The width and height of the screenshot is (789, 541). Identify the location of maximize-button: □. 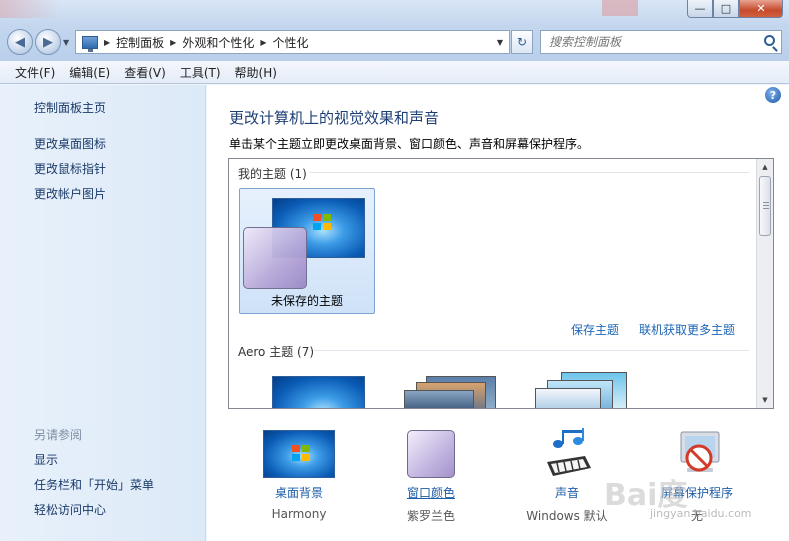
(726, 9).